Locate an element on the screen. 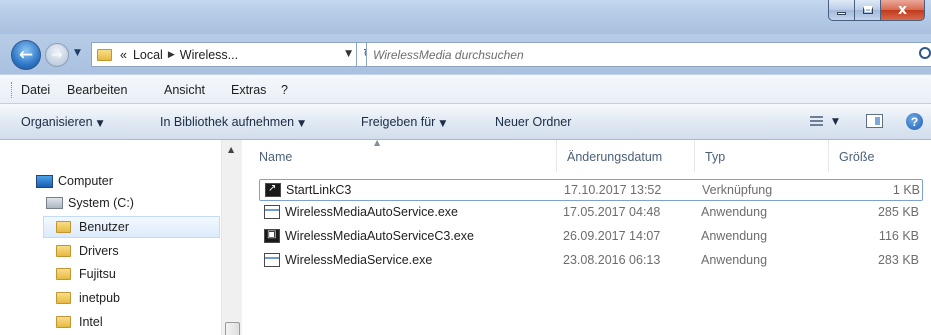 The height and width of the screenshot is (335, 931). breadcrumb-overflow: « is located at coordinates (123, 55).